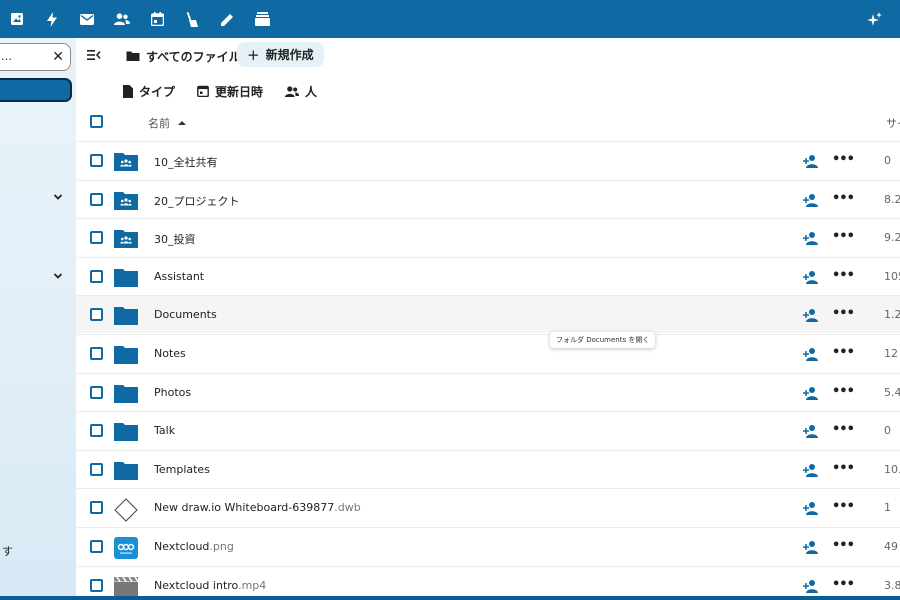 This screenshot has height=600, width=900. What do you see at coordinates (488, 160) in the screenshot?
I see `table-row: 10_全社共有 ••• 0` at bounding box center [488, 160].